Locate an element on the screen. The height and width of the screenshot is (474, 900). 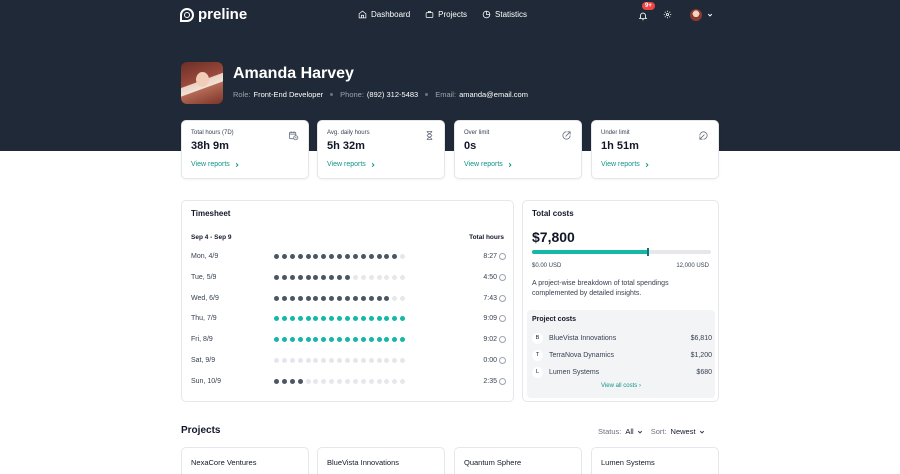
stat-value: 5h 32m is located at coordinates (346, 146).